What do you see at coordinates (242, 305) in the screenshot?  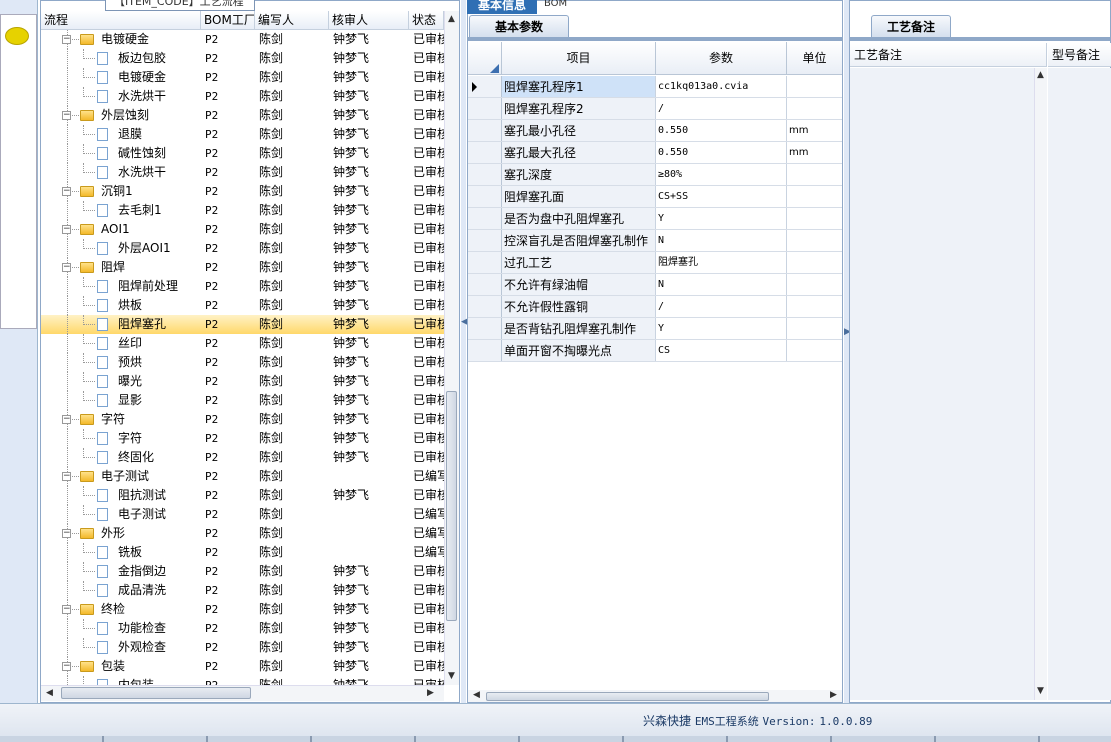 I see `tree-step-row: 烘板 P2 陈剑 钟梦飞 已审核` at bounding box center [242, 305].